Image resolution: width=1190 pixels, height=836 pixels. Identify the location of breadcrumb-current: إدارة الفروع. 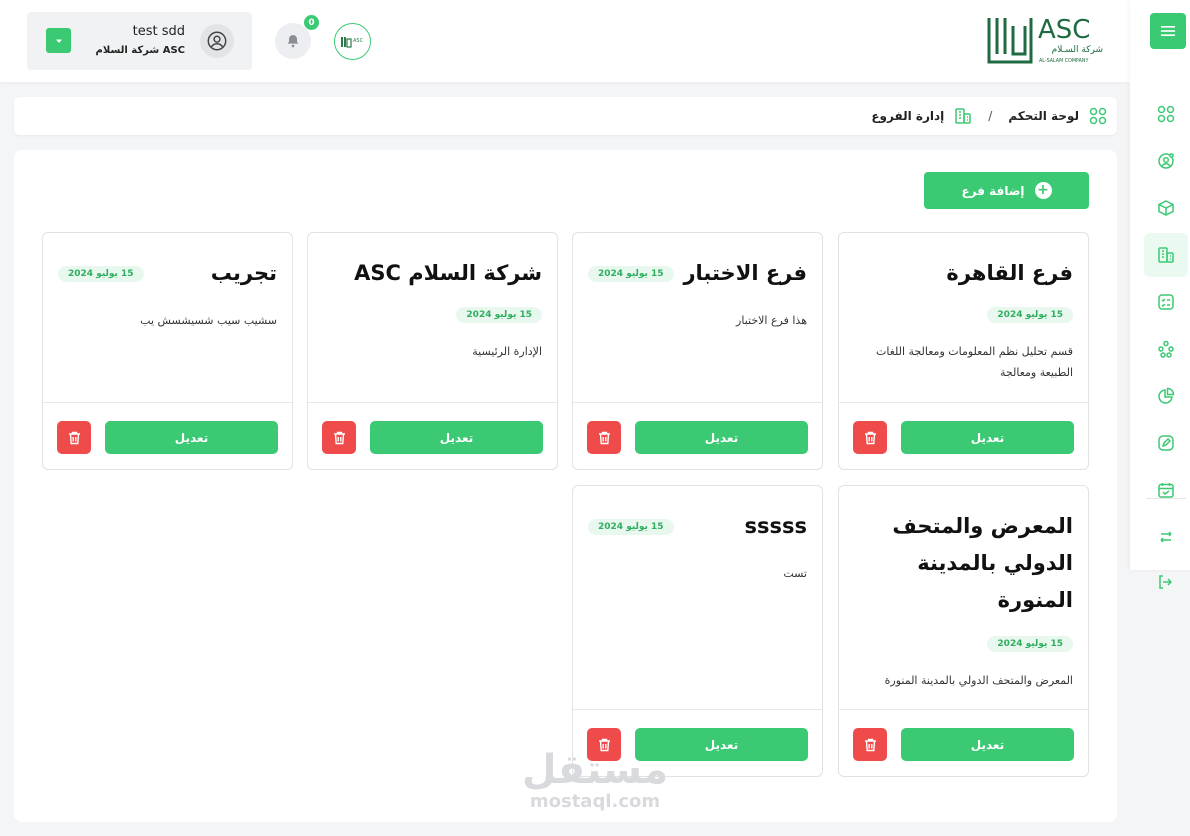
(908, 116).